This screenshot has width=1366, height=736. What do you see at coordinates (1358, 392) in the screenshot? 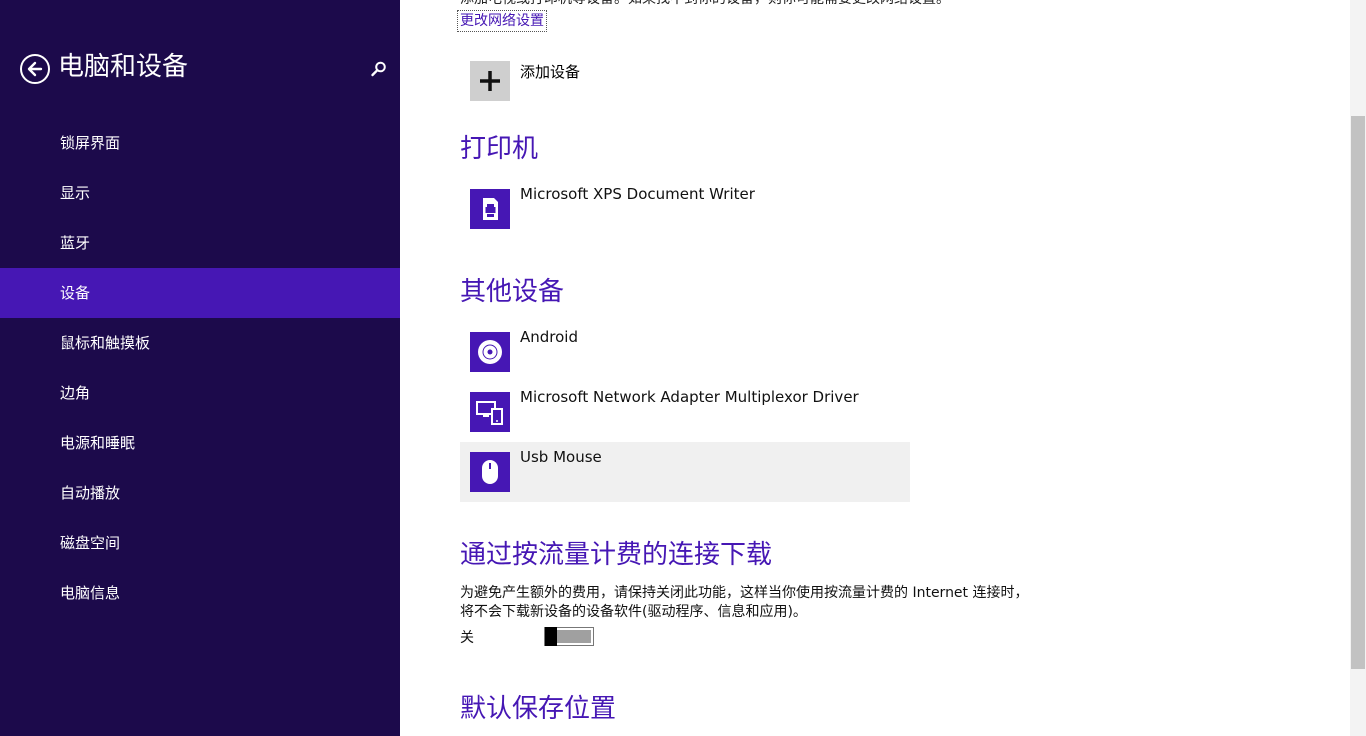
I see `scrollbar-thumb` at bounding box center [1358, 392].